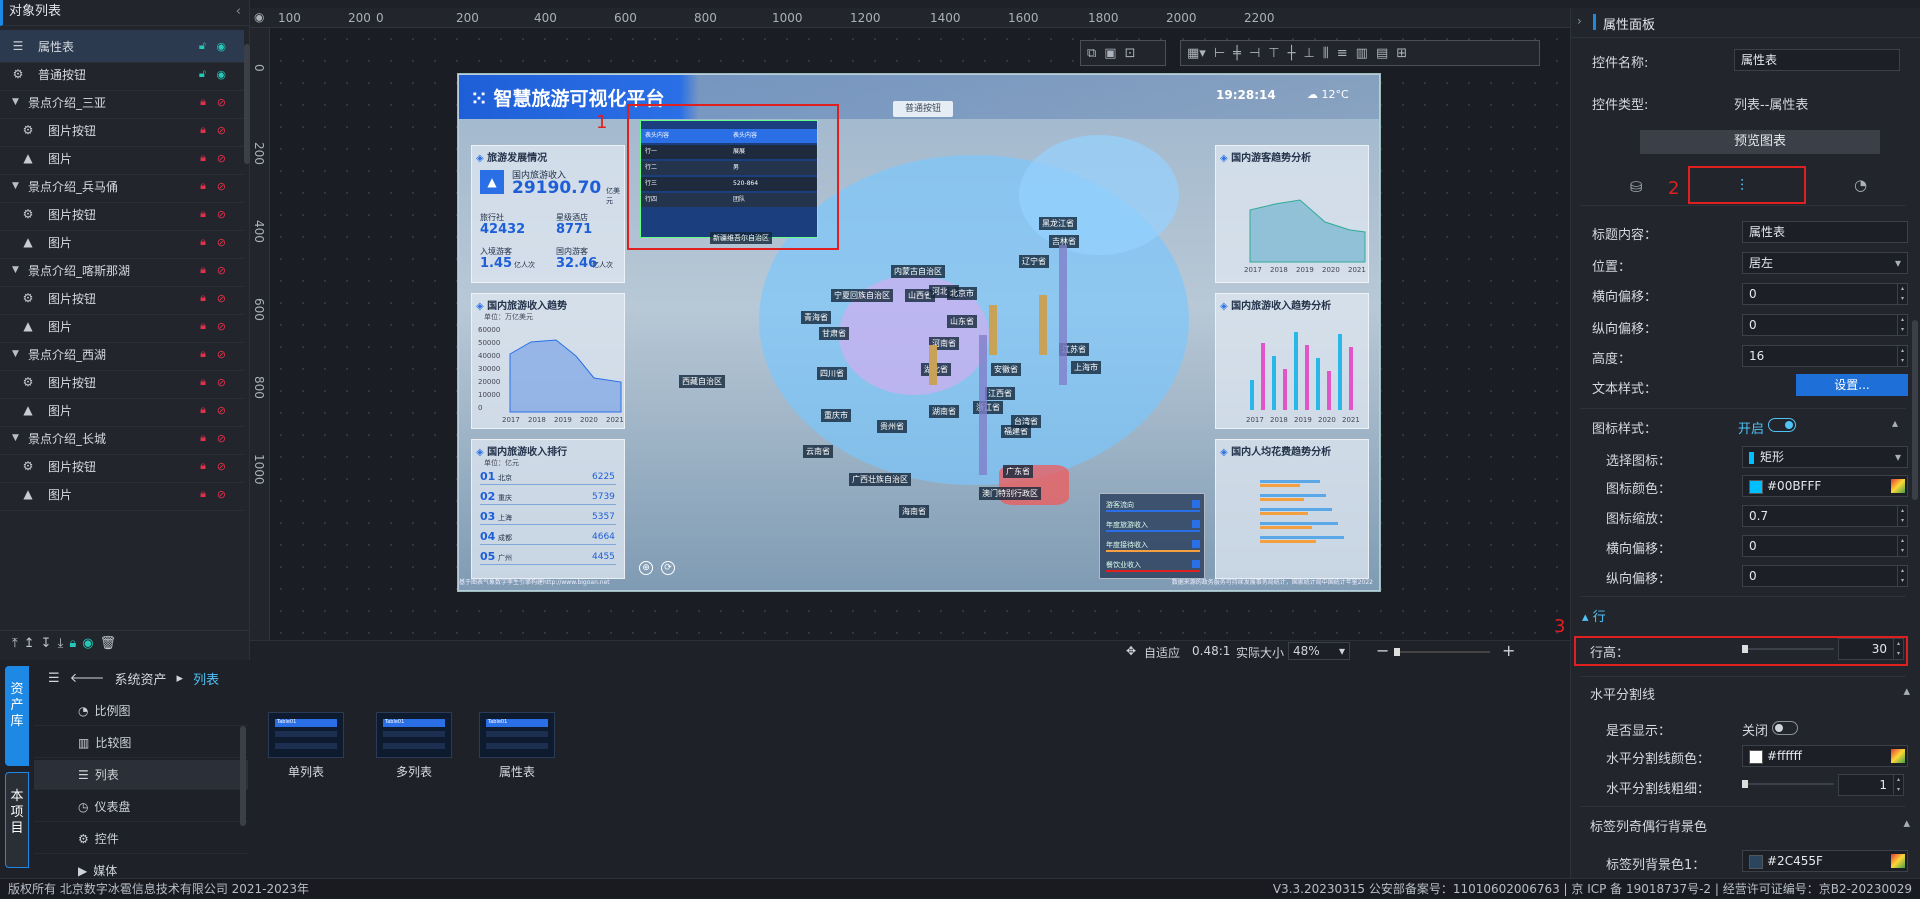 The height and width of the screenshot is (899, 1920). I want to click on bg1-input: #2C455F, so click(1825, 861).